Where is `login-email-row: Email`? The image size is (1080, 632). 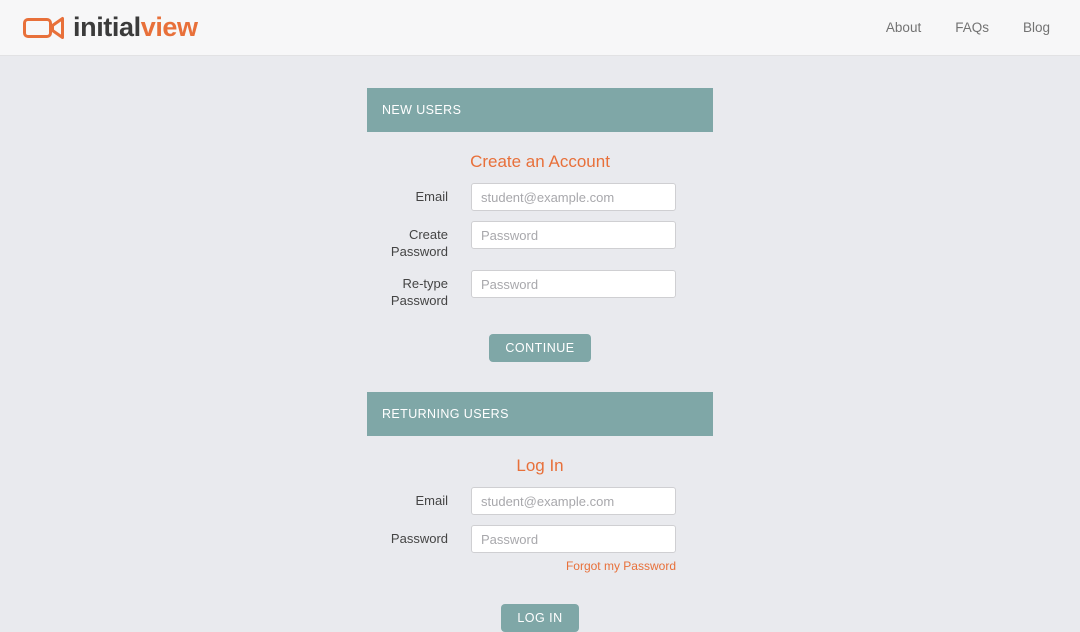
login-email-row: Email is located at coordinates (540, 501).